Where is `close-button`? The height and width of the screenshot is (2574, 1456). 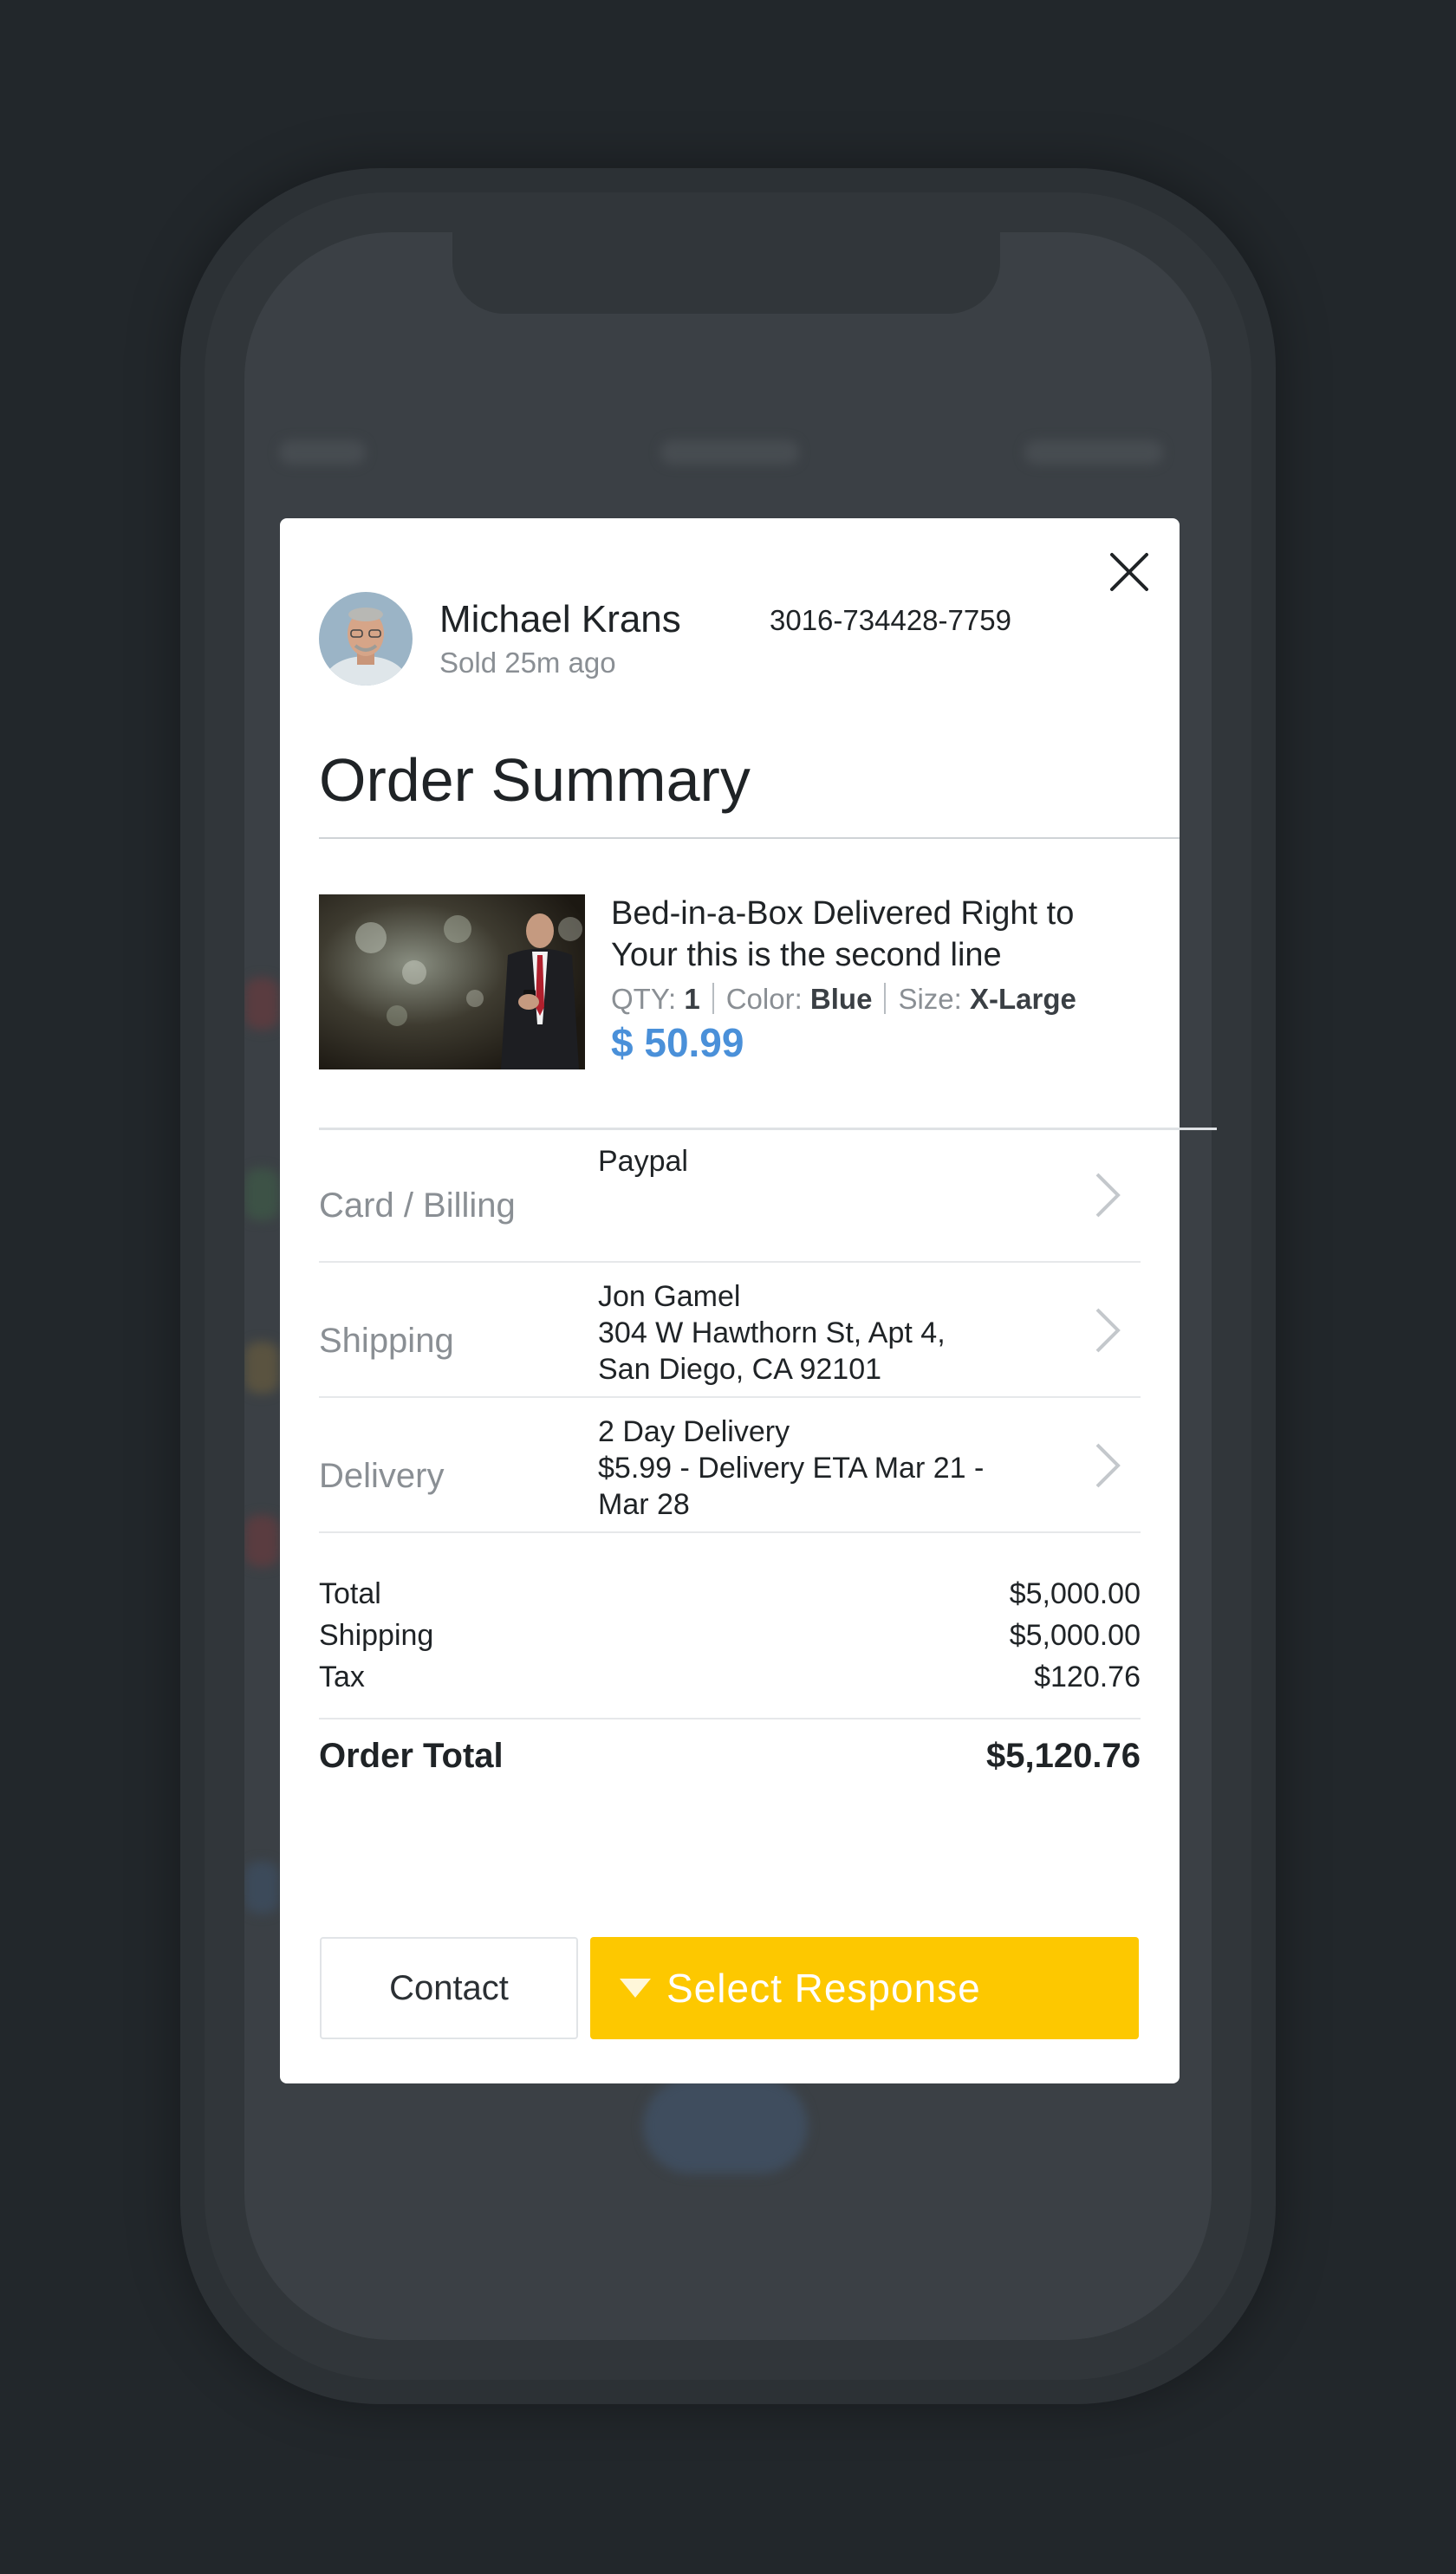 close-button is located at coordinates (1129, 572).